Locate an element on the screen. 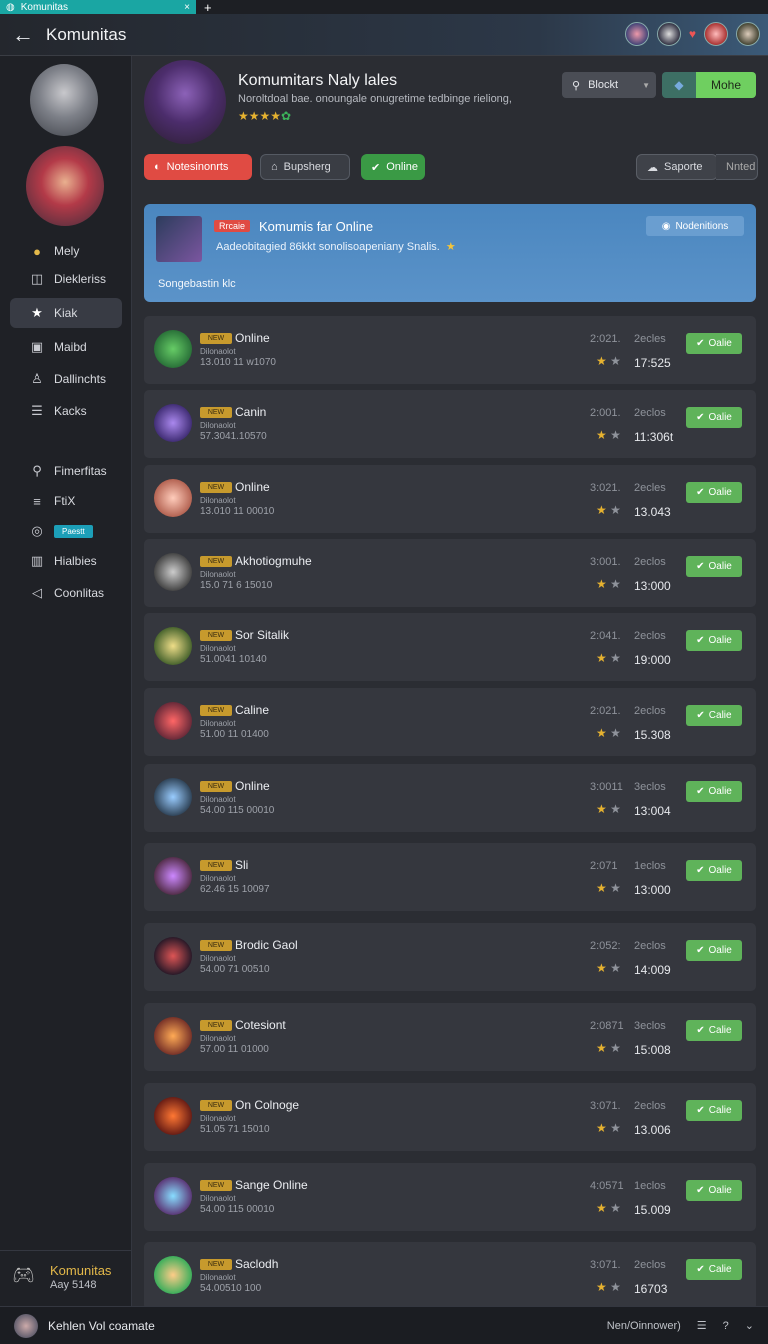 The width and height of the screenshot is (768, 1344). notifications-button: ◐ Notesinonrts is located at coordinates (198, 167).